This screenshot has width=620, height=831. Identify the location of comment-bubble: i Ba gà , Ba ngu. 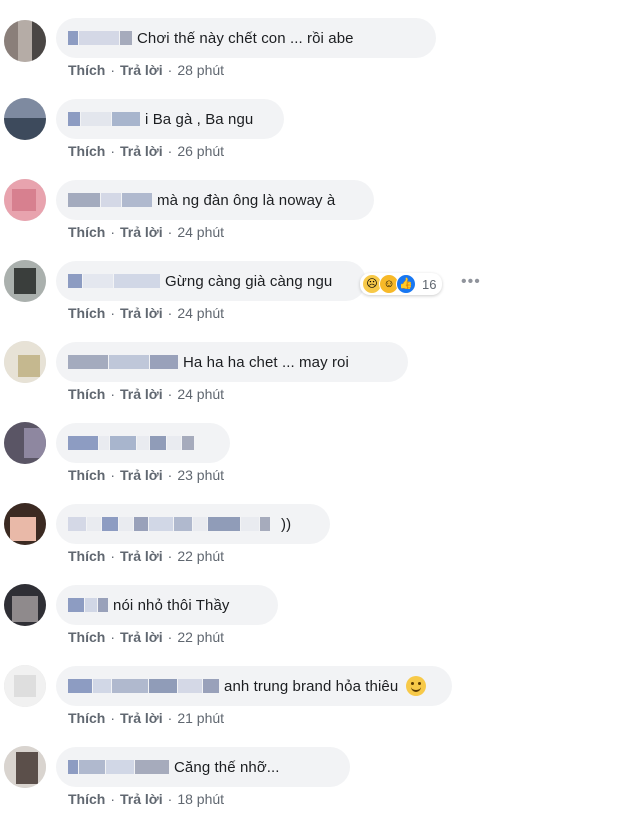
(170, 119).